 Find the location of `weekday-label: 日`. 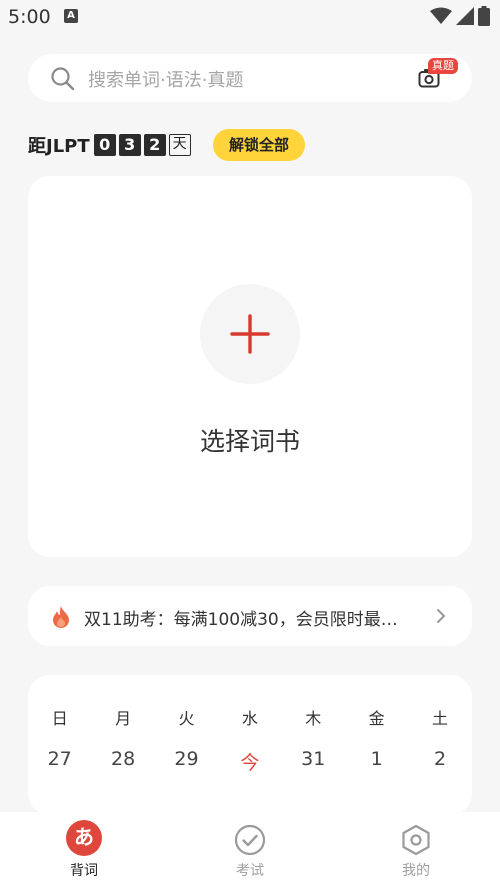

weekday-label: 日 is located at coordinates (59, 718).